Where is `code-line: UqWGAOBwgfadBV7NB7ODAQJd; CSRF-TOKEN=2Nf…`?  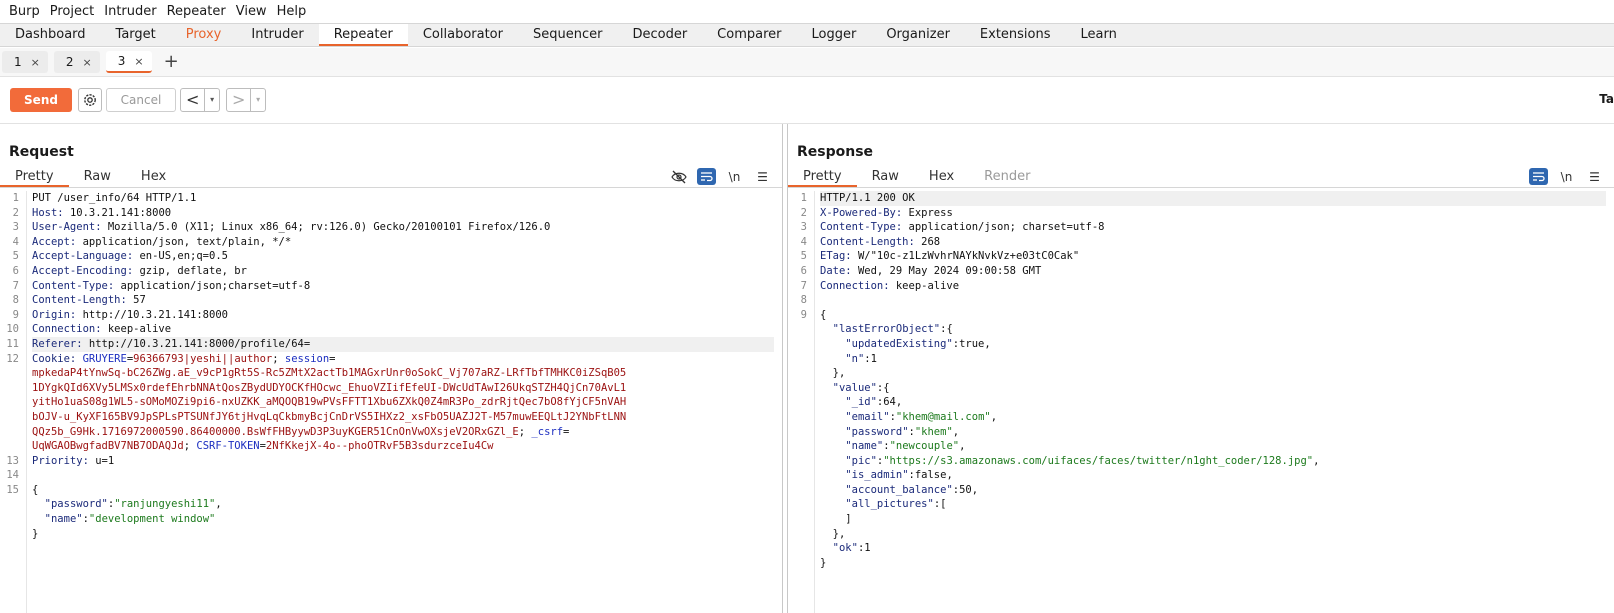 code-line: UqWGAOBwgfadBV7NB7ODAQJd; CSRF-TOKEN=2Nf… is located at coordinates (403, 446).